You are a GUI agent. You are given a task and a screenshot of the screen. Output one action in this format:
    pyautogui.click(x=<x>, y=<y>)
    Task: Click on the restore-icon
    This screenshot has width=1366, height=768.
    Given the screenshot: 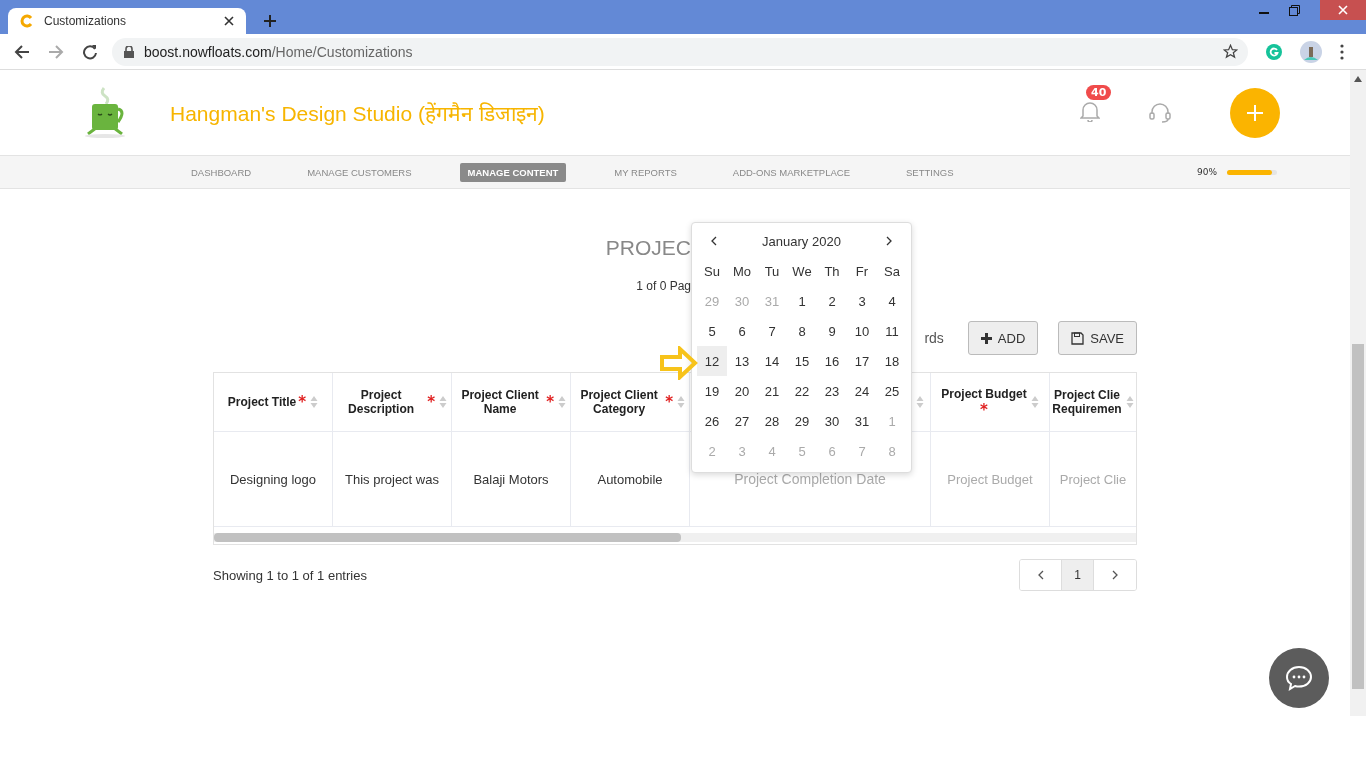 What is the action you would take?
    pyautogui.click(x=1294, y=10)
    